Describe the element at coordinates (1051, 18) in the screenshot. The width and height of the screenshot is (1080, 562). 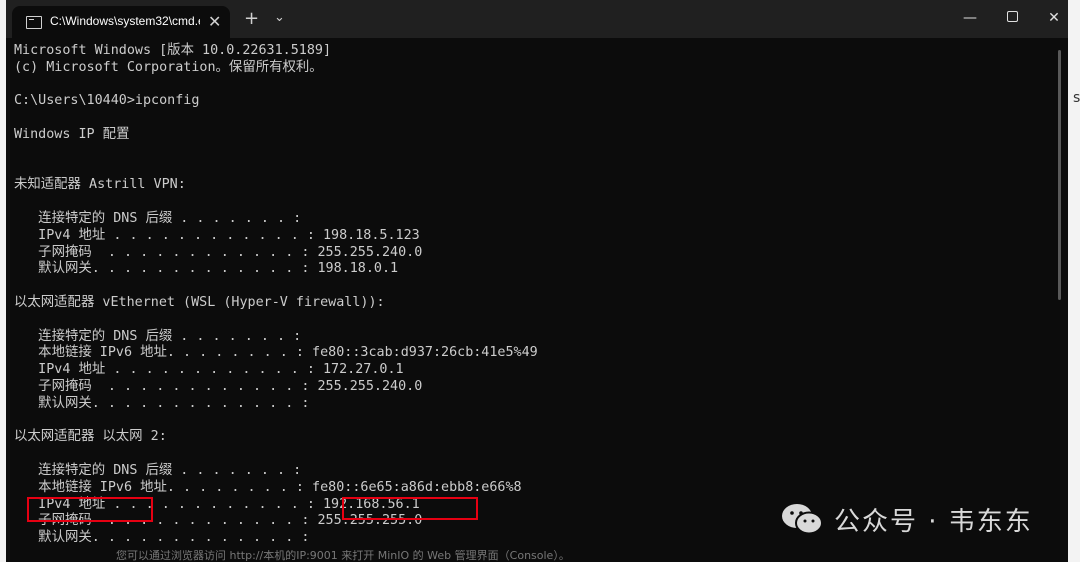
I see `close-window-button: ✕` at that location.